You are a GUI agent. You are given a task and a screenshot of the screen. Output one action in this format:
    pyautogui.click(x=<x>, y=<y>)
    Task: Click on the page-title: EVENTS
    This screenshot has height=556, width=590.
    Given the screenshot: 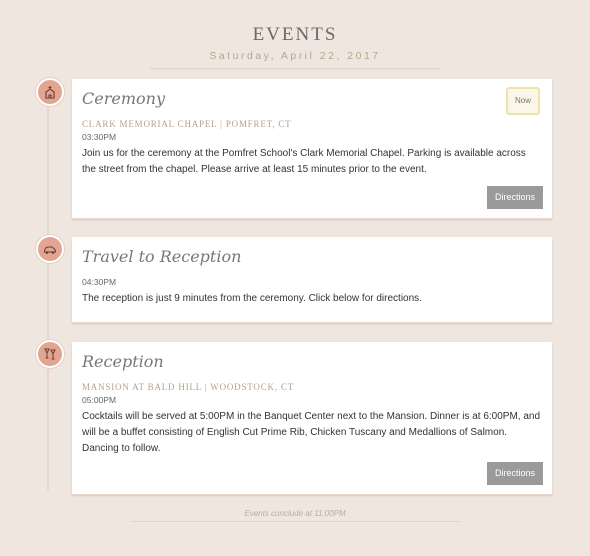 What is the action you would take?
    pyautogui.click(x=295, y=34)
    